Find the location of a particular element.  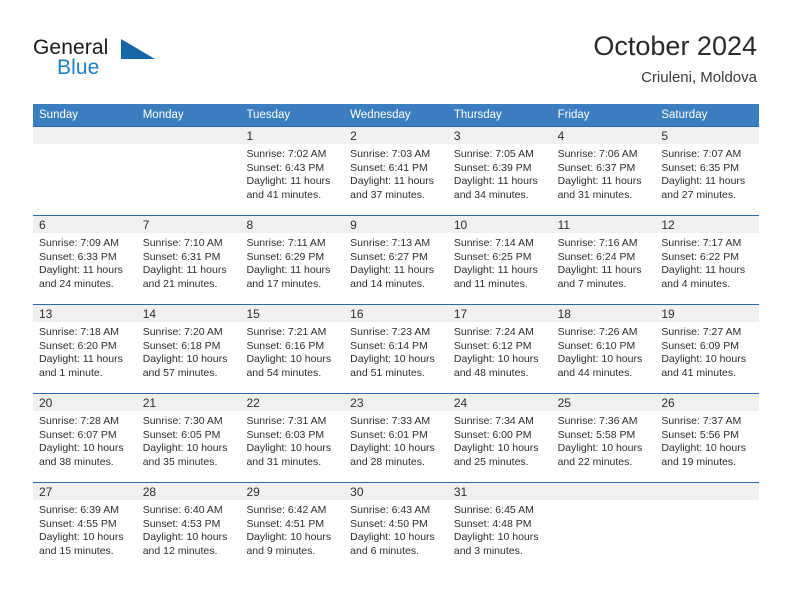

day-number: 18 is located at coordinates (603, 313).